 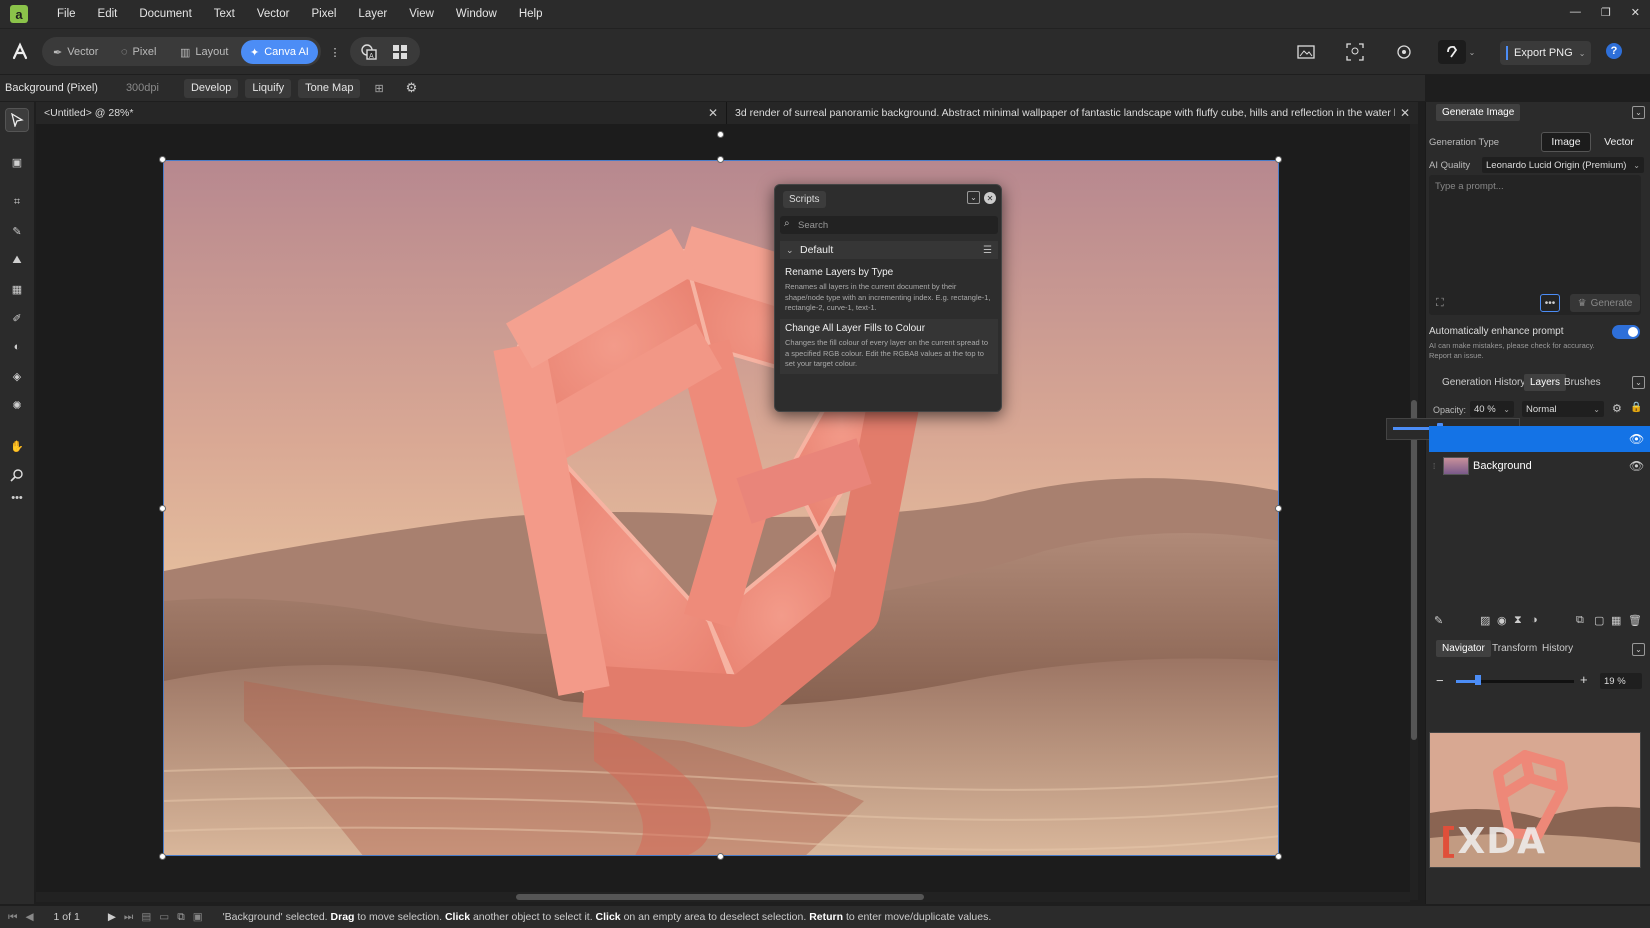 What do you see at coordinates (1582, 382) in the screenshot?
I see `tab-brushes: Brushes` at bounding box center [1582, 382].